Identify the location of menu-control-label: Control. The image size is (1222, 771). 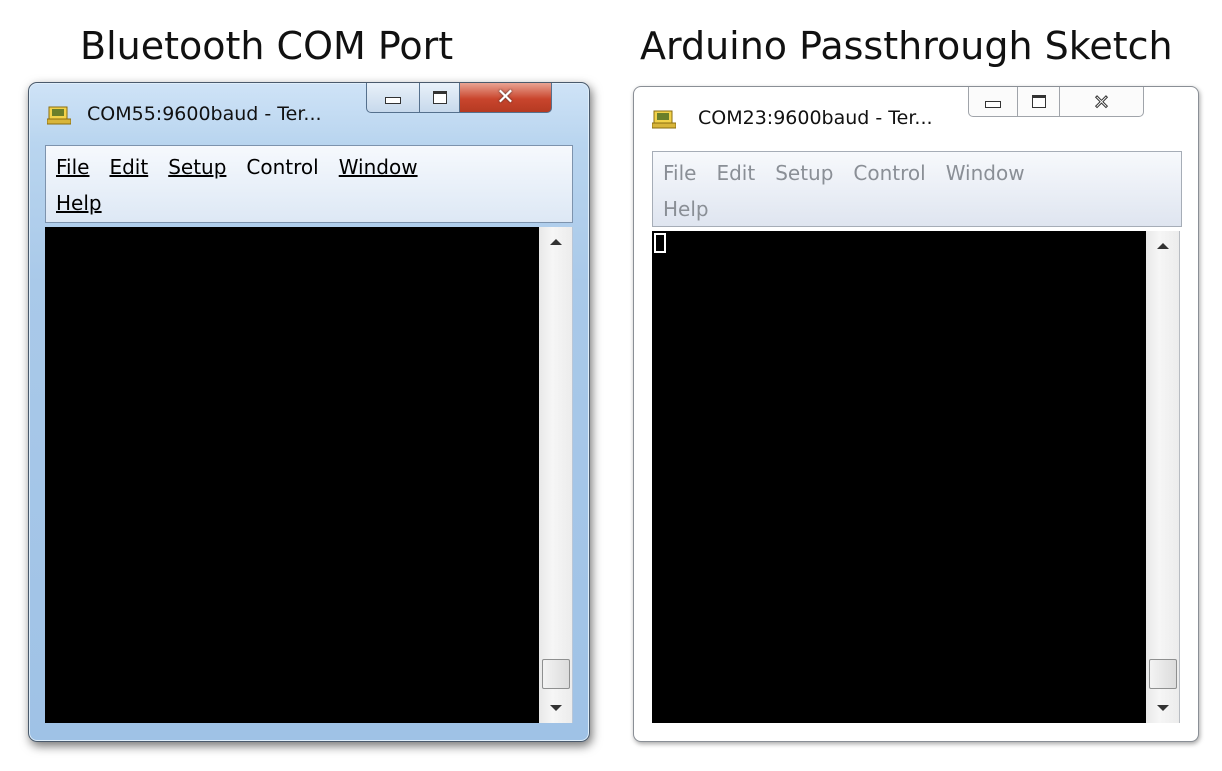
(282, 167).